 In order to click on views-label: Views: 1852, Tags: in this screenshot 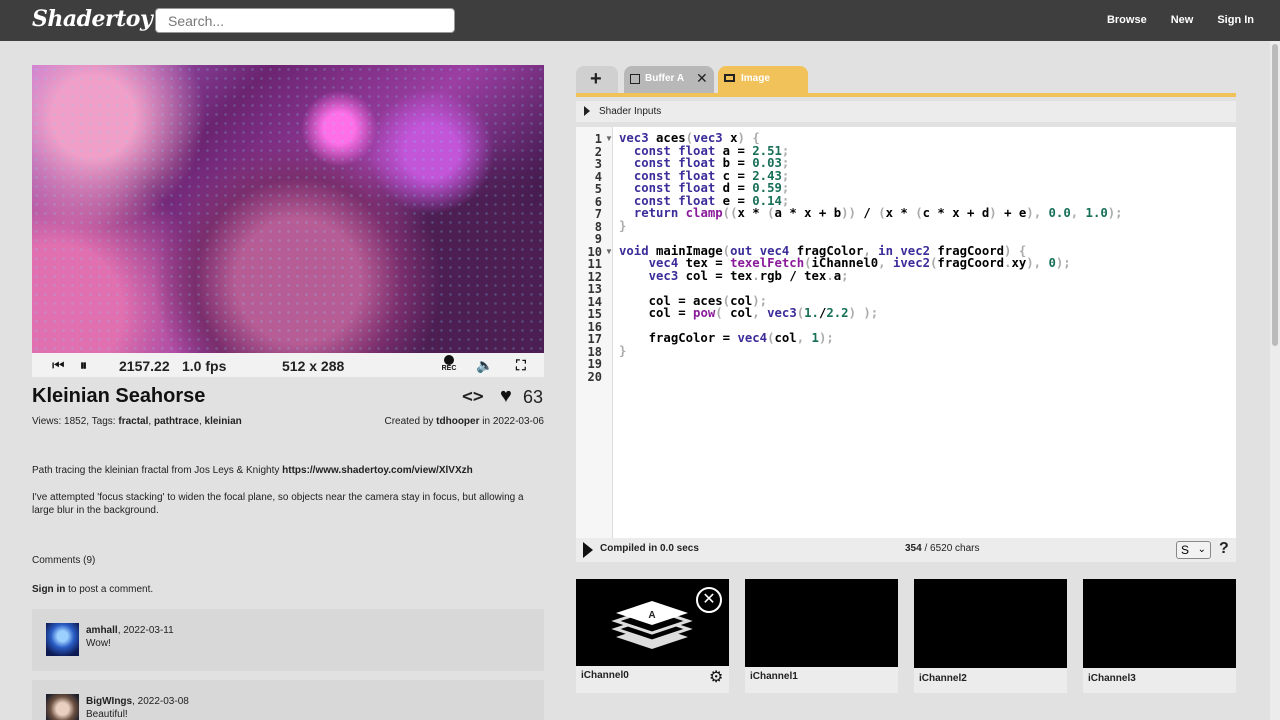, I will do `click(75, 421)`.